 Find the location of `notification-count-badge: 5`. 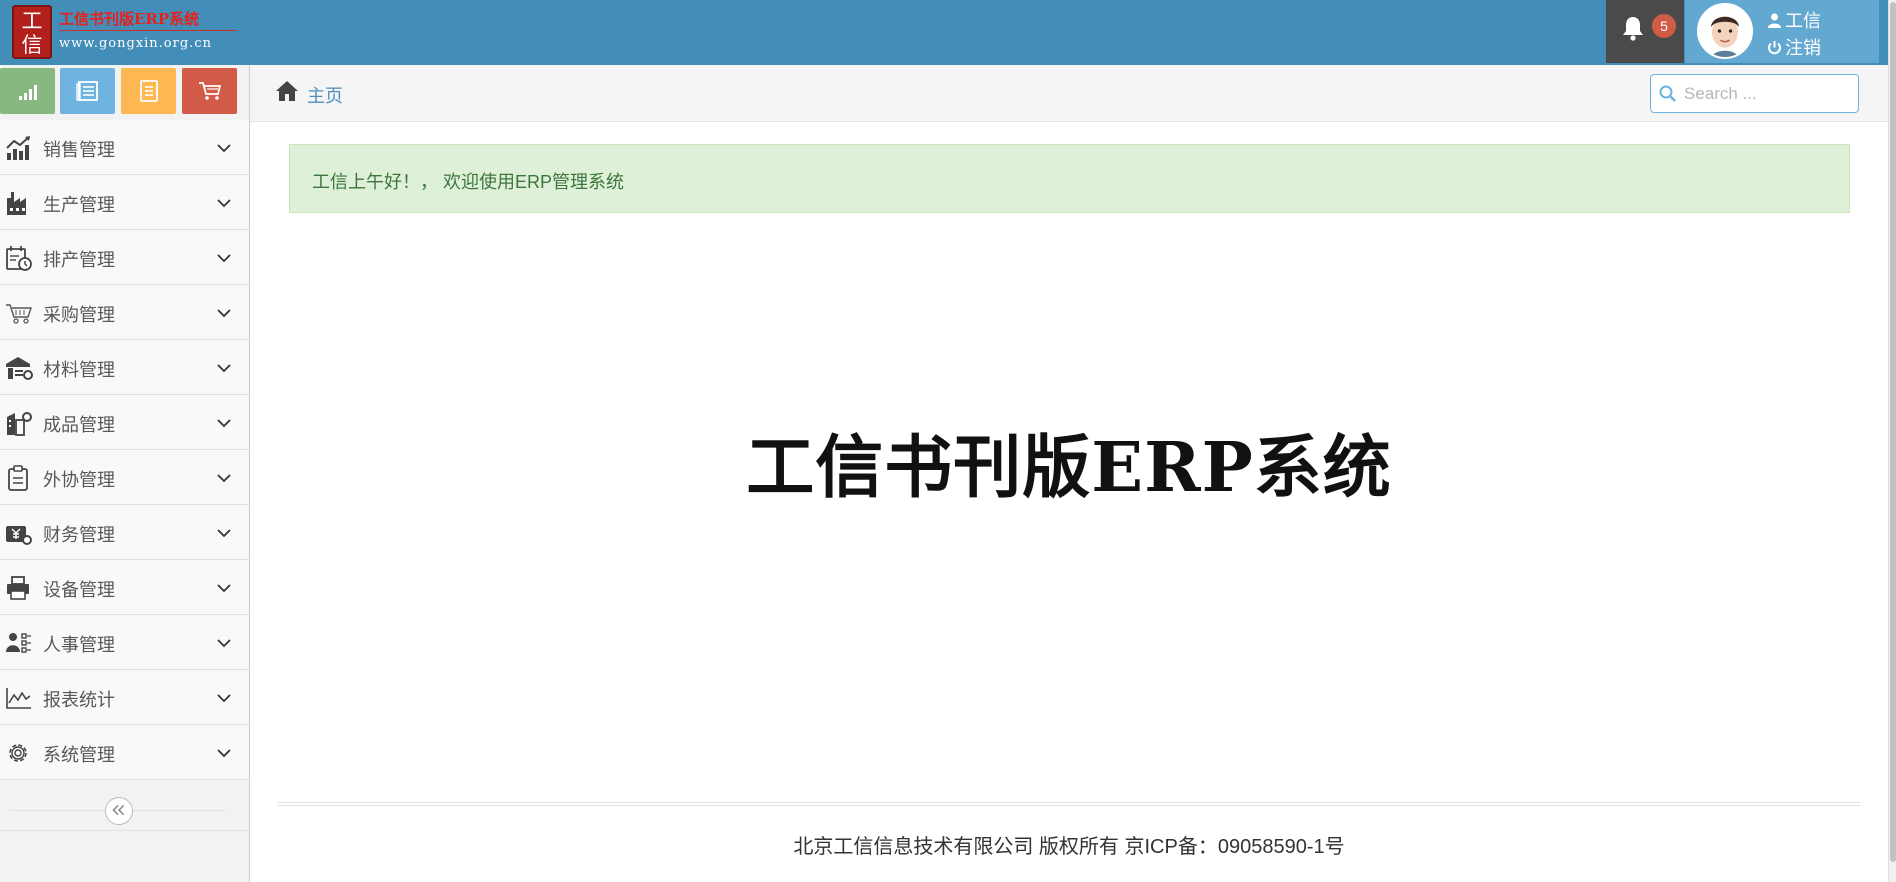

notification-count-badge: 5 is located at coordinates (1664, 26).